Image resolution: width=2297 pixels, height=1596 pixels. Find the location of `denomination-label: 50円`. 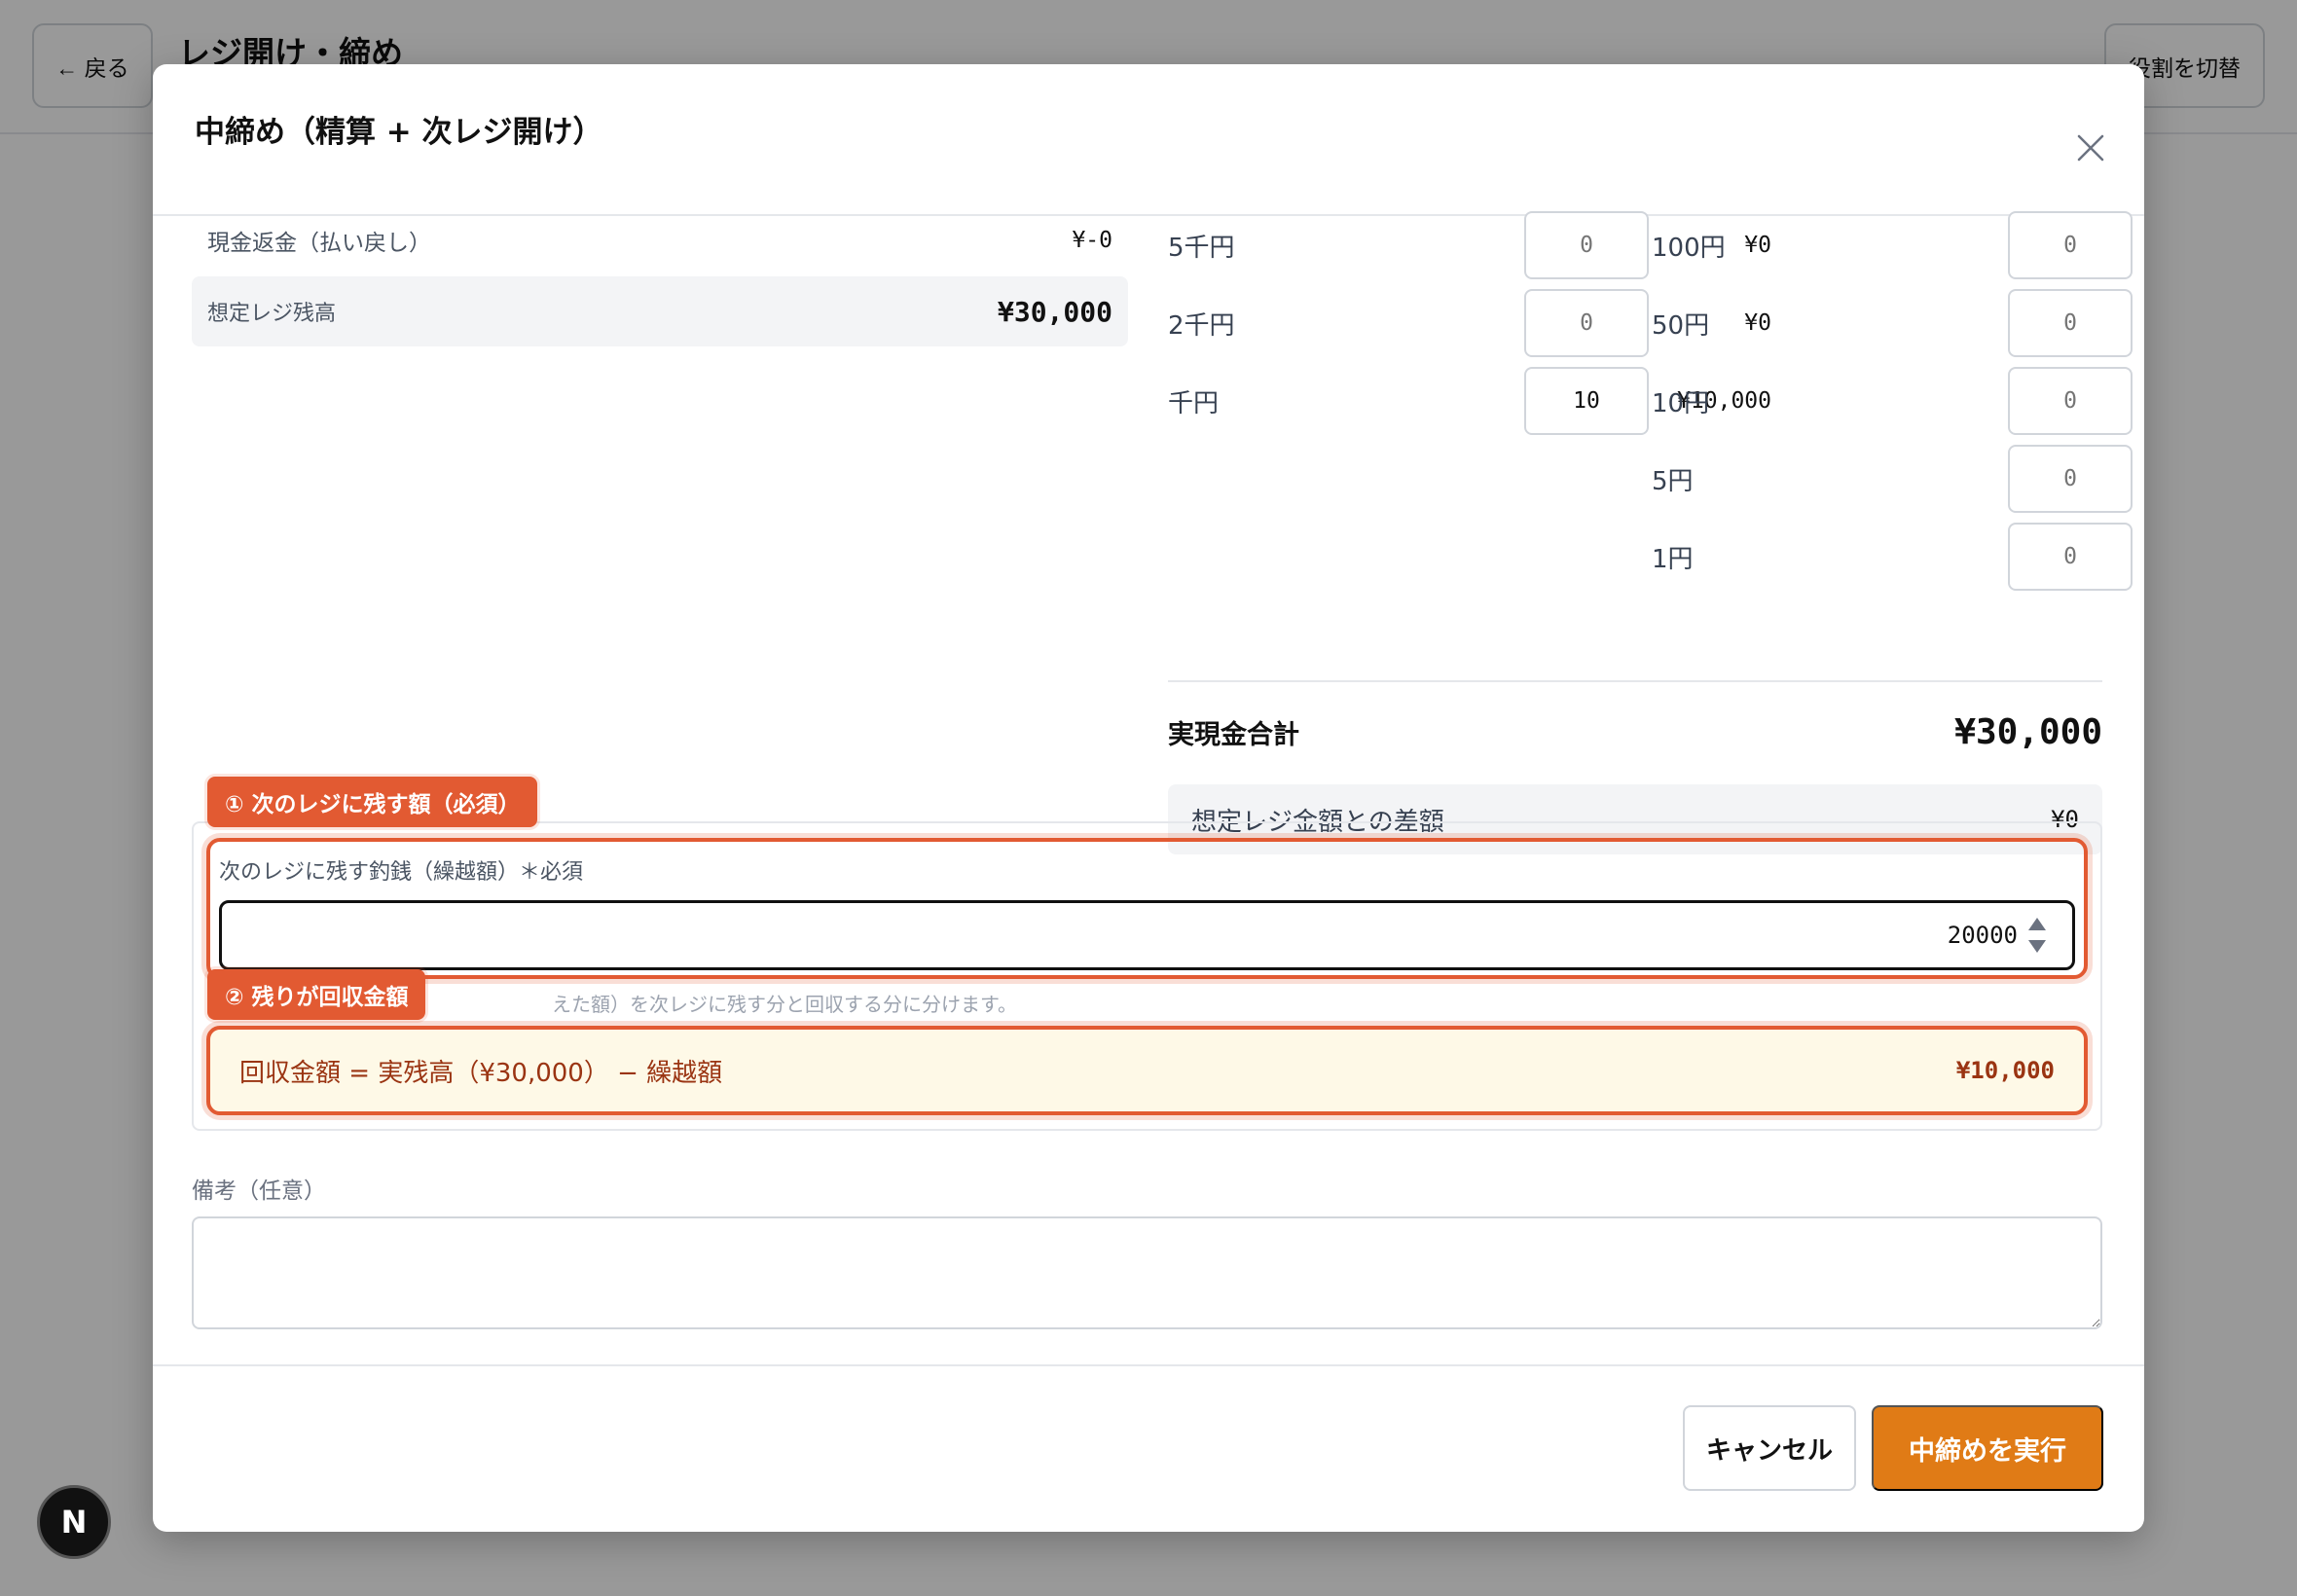

denomination-label: 50円 is located at coordinates (1681, 326).